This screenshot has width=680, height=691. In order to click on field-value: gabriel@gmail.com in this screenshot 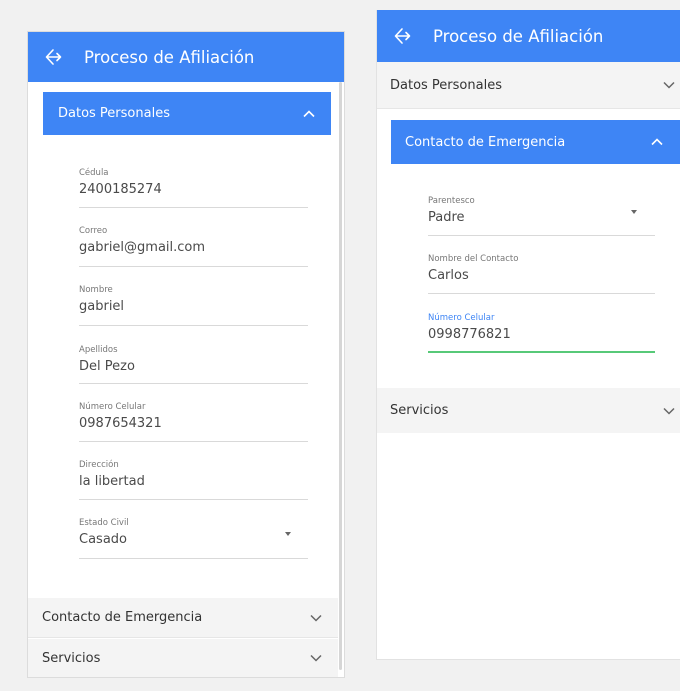, I will do `click(142, 247)`.